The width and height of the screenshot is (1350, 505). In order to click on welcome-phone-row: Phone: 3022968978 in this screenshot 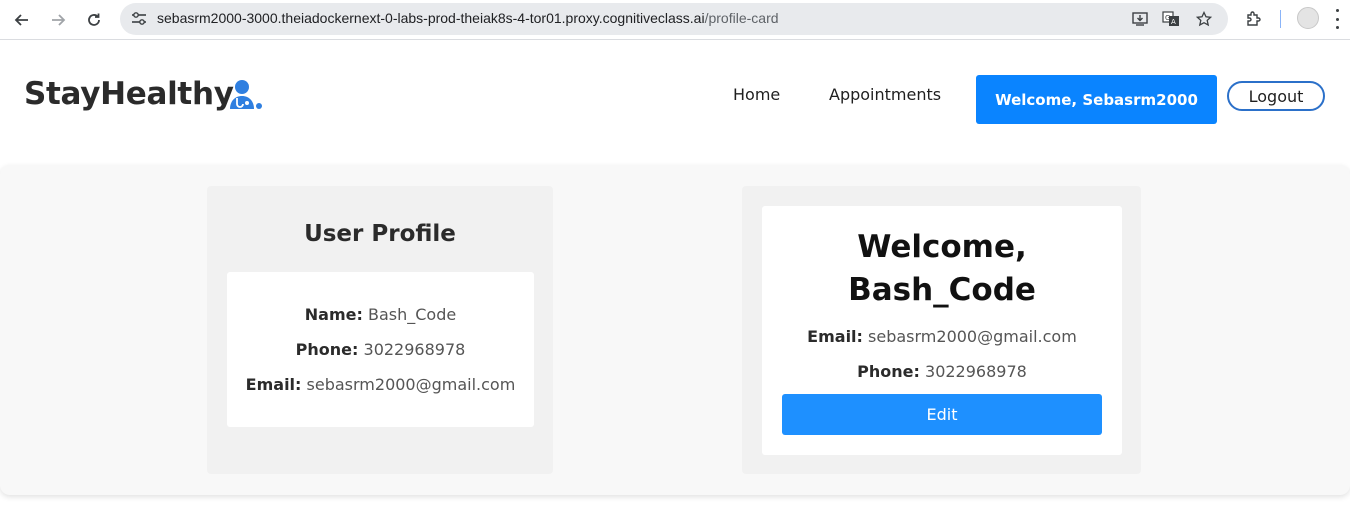, I will do `click(942, 371)`.